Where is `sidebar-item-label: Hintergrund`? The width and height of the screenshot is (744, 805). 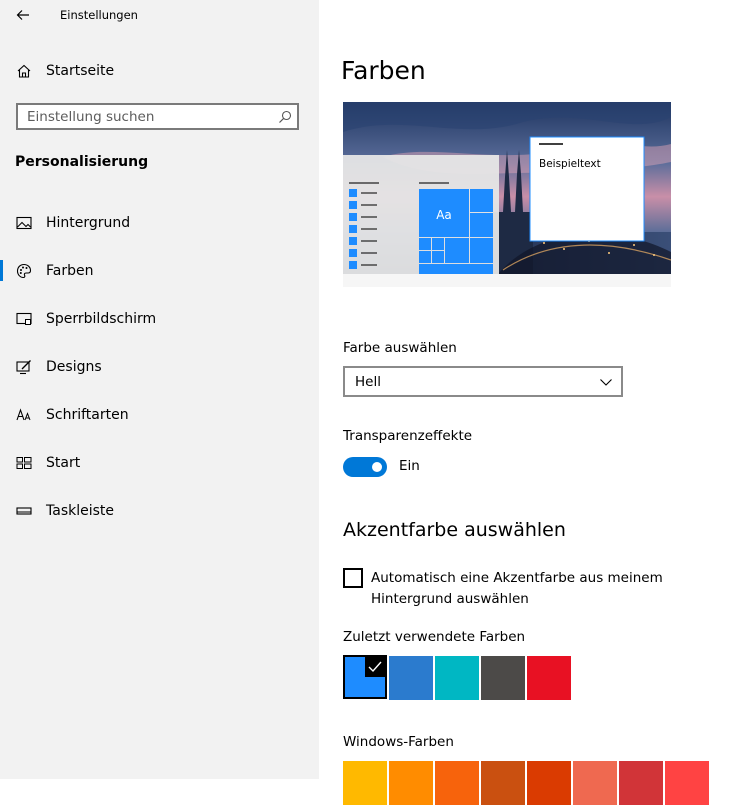
sidebar-item-label: Hintergrund is located at coordinates (88, 223).